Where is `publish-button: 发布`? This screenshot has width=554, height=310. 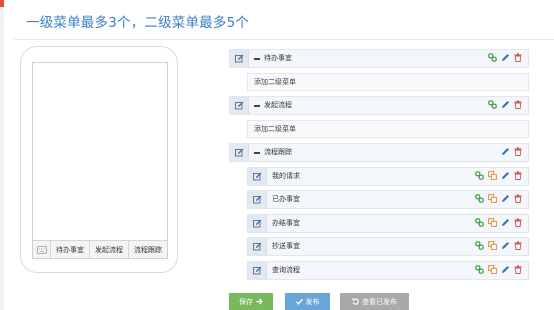 publish-button: 发布 is located at coordinates (307, 301).